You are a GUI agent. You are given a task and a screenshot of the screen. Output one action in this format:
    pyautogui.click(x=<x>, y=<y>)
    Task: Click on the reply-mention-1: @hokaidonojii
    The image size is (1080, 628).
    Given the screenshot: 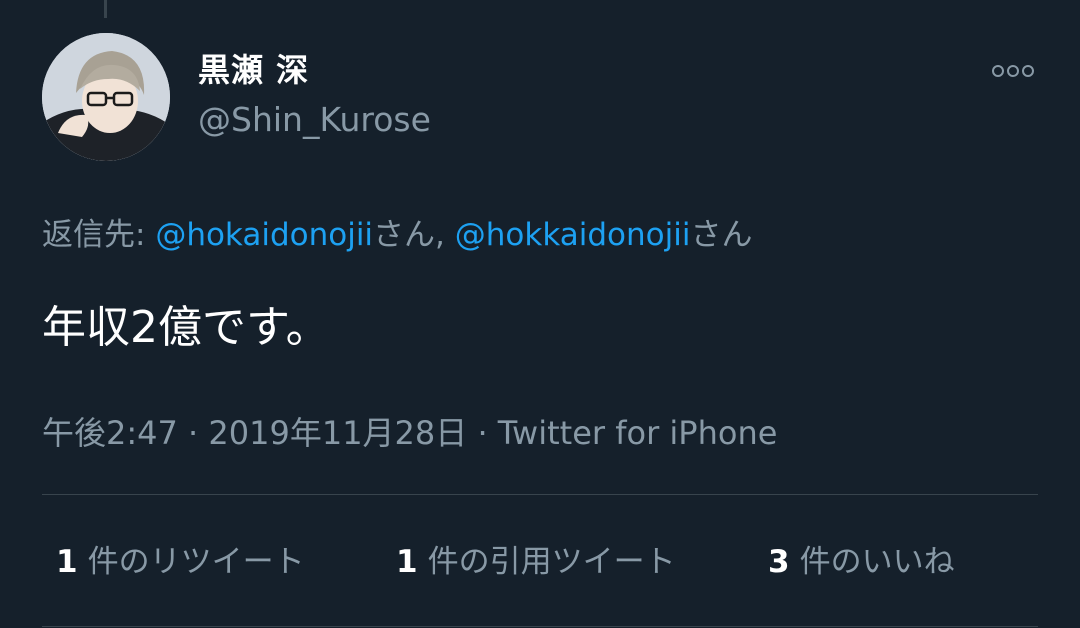 What is the action you would take?
    pyautogui.click(x=264, y=235)
    